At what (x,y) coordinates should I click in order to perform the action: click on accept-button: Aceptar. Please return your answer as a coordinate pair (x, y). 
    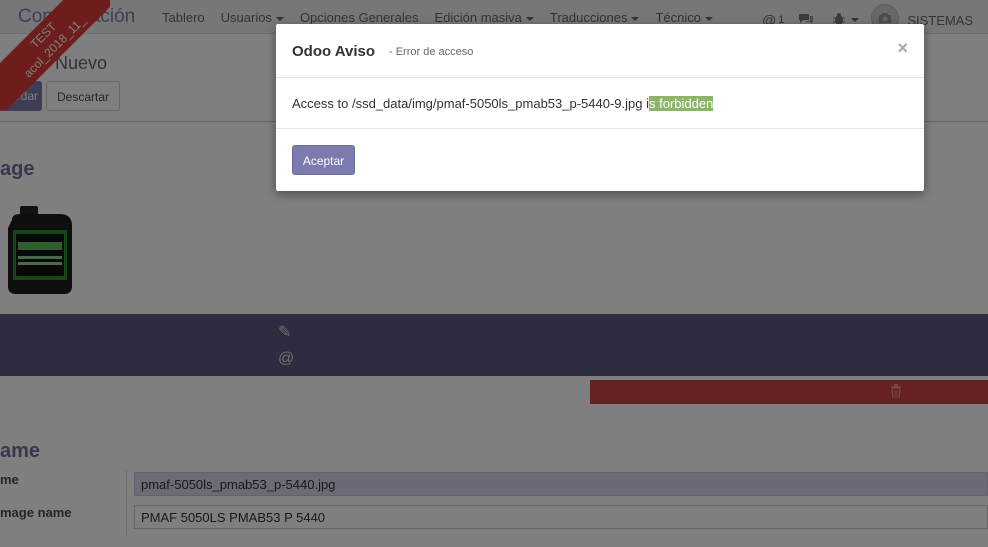
    Looking at the image, I should click on (323, 160).